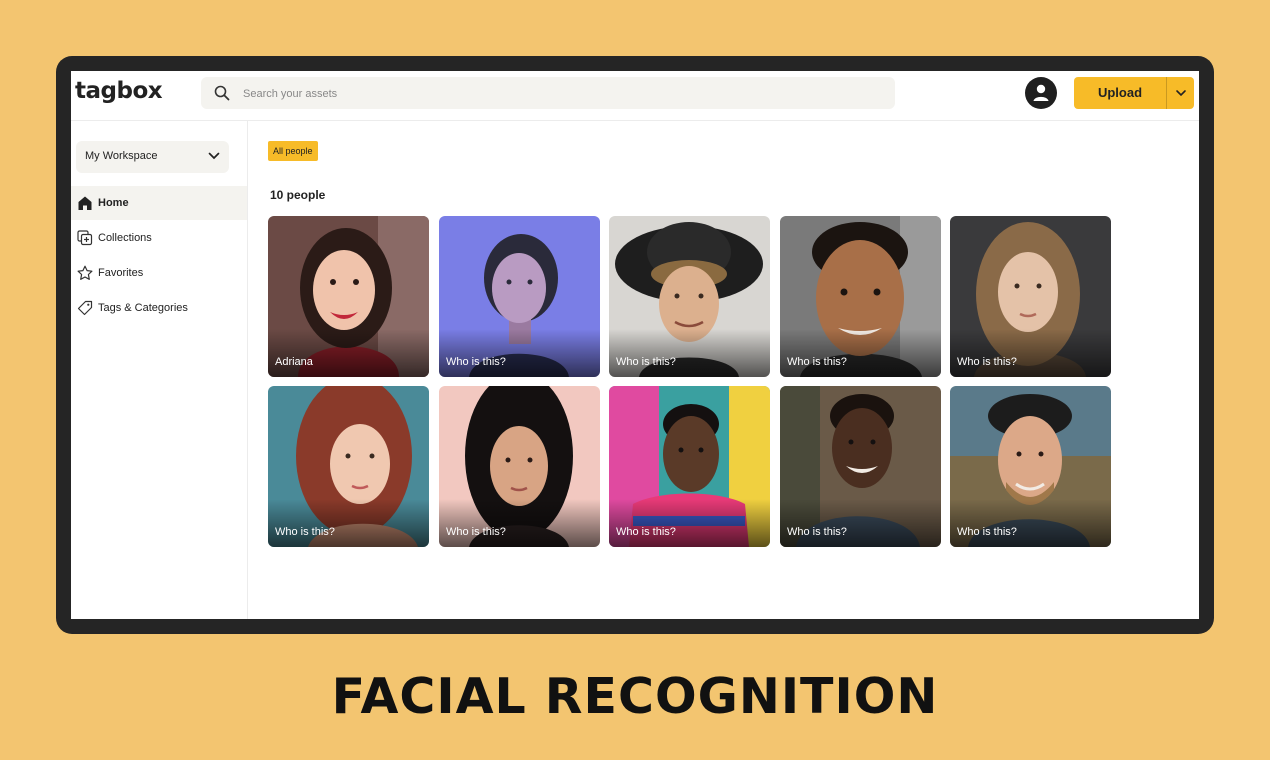  What do you see at coordinates (348, 296) in the screenshot?
I see `person-card: Adriana` at bounding box center [348, 296].